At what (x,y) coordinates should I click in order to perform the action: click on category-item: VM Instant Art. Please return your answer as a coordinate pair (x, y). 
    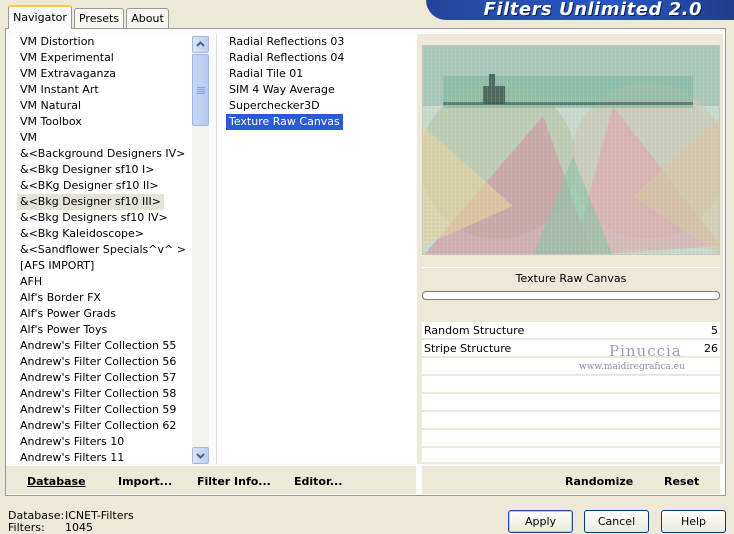
    Looking at the image, I should click on (106, 90).